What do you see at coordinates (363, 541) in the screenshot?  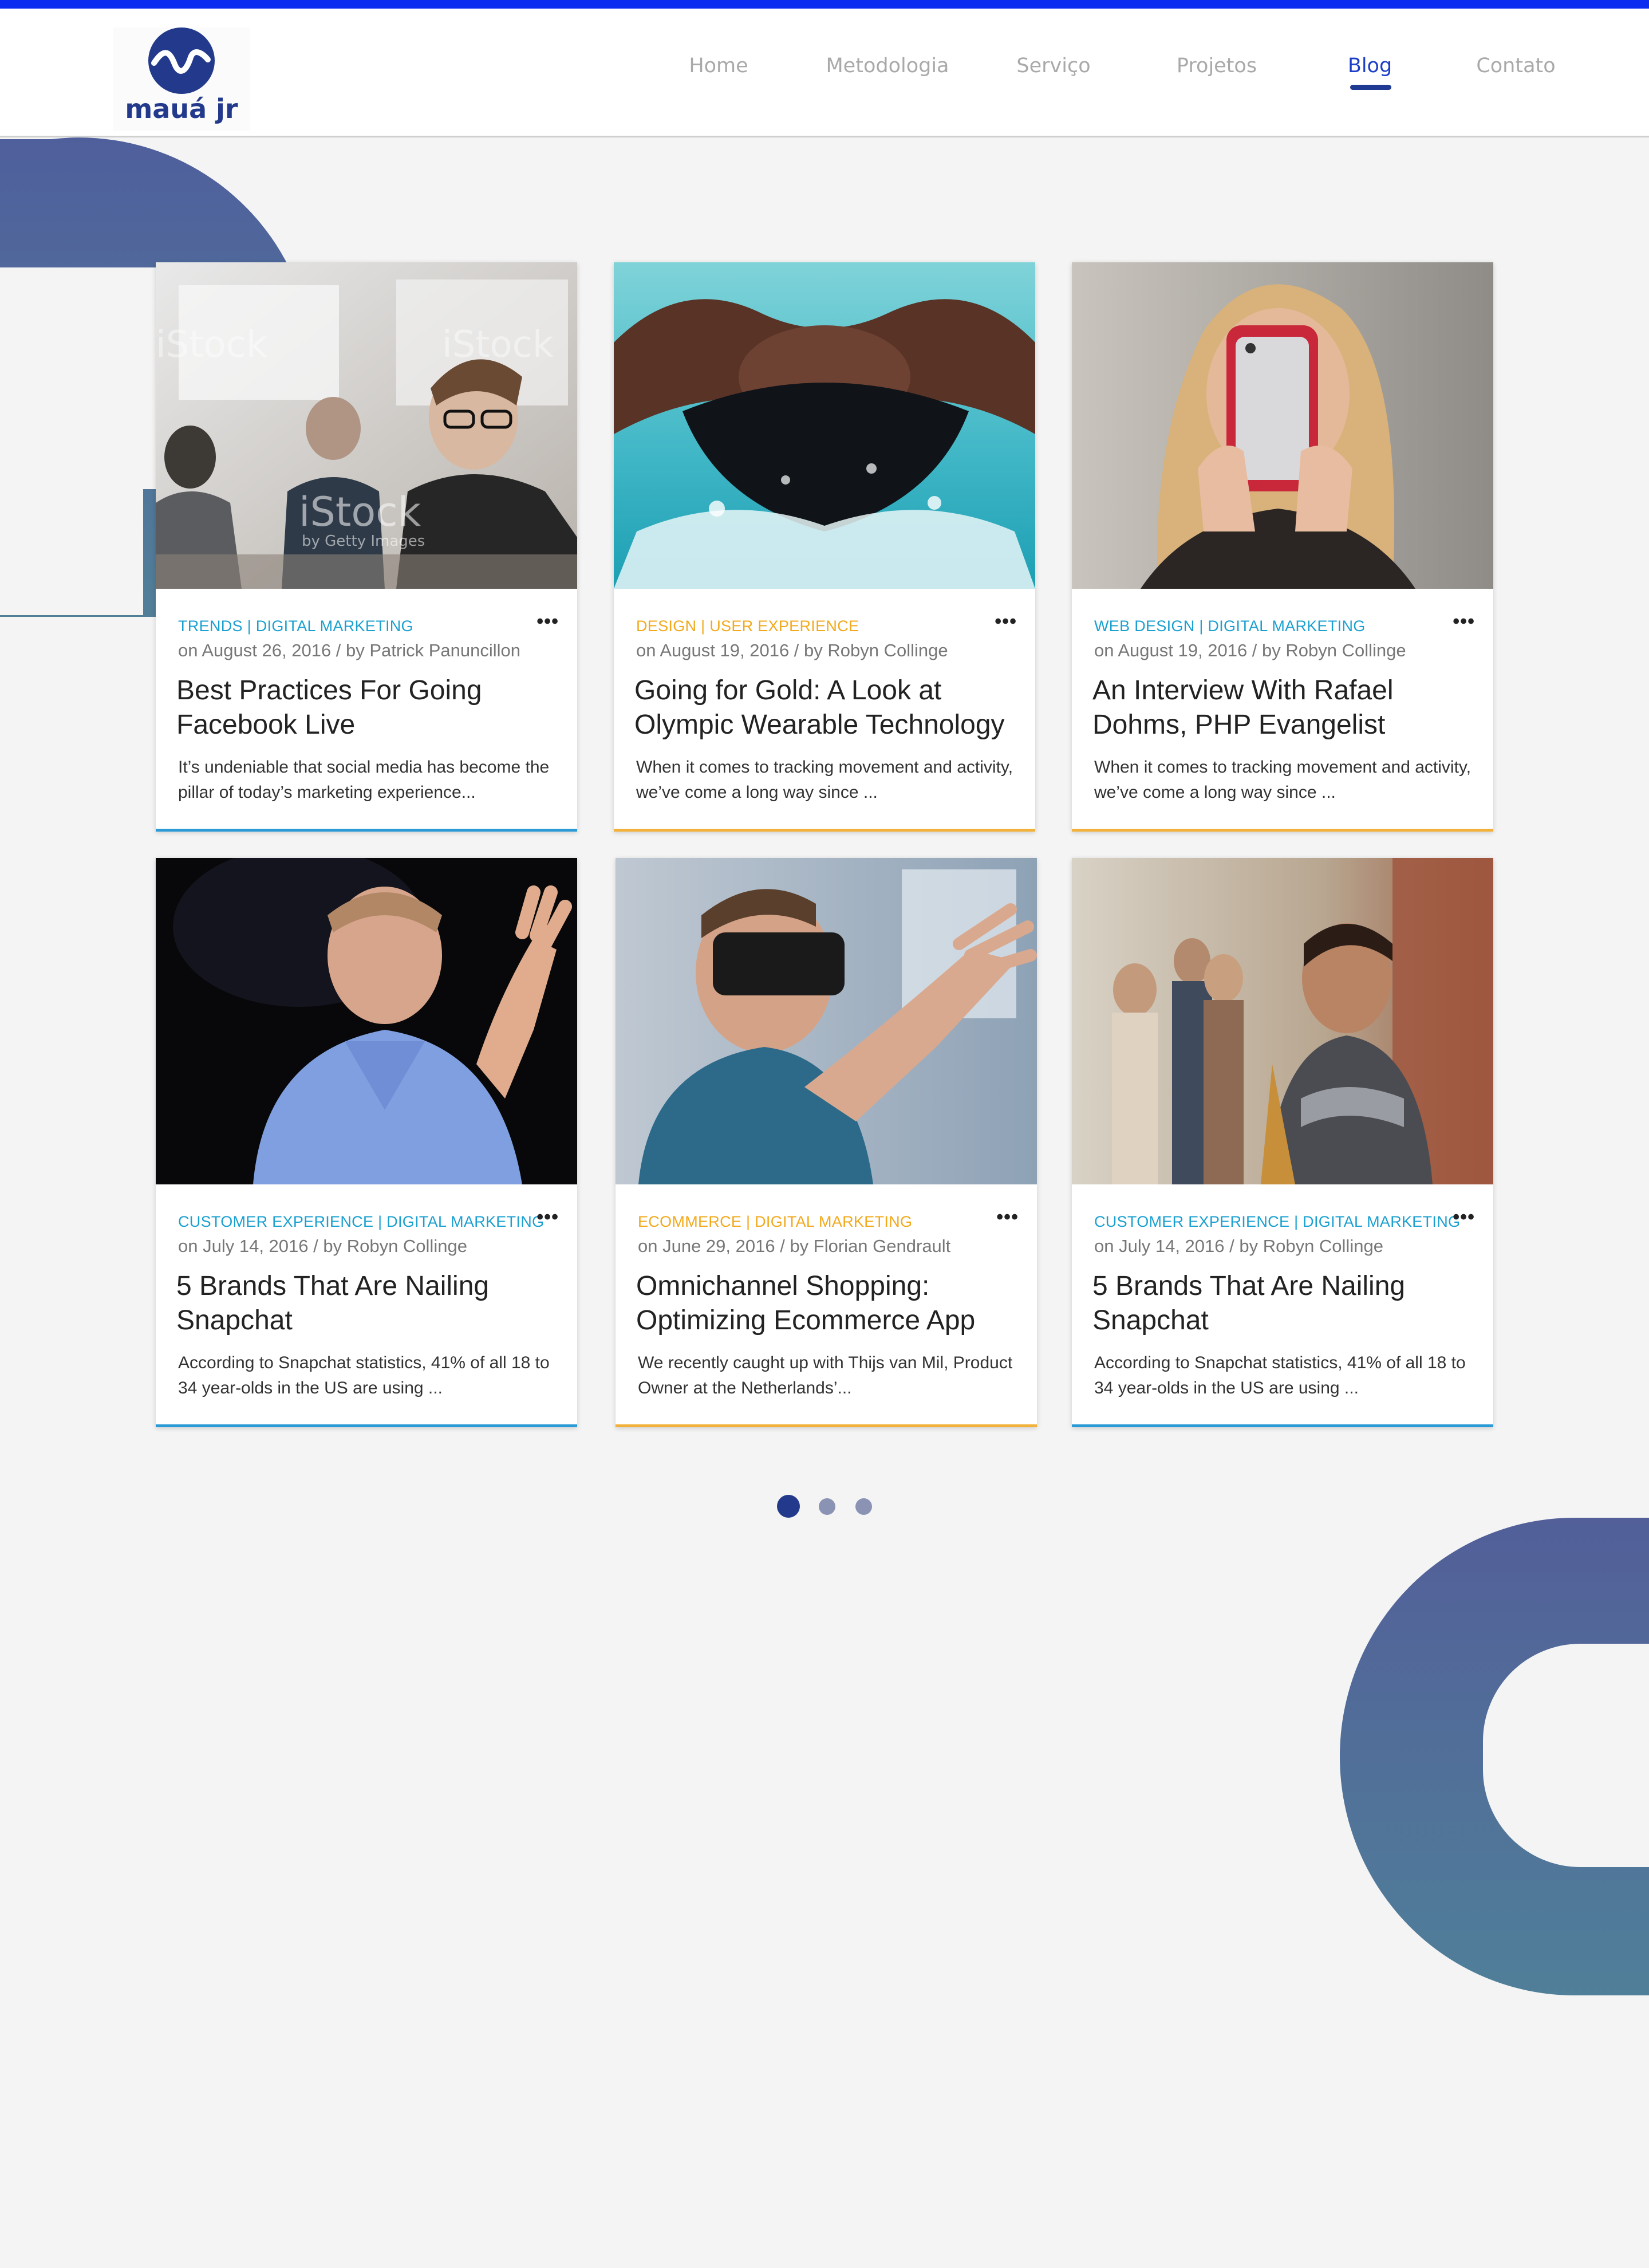 I see `watermark-subtext: by Getty Images` at bounding box center [363, 541].